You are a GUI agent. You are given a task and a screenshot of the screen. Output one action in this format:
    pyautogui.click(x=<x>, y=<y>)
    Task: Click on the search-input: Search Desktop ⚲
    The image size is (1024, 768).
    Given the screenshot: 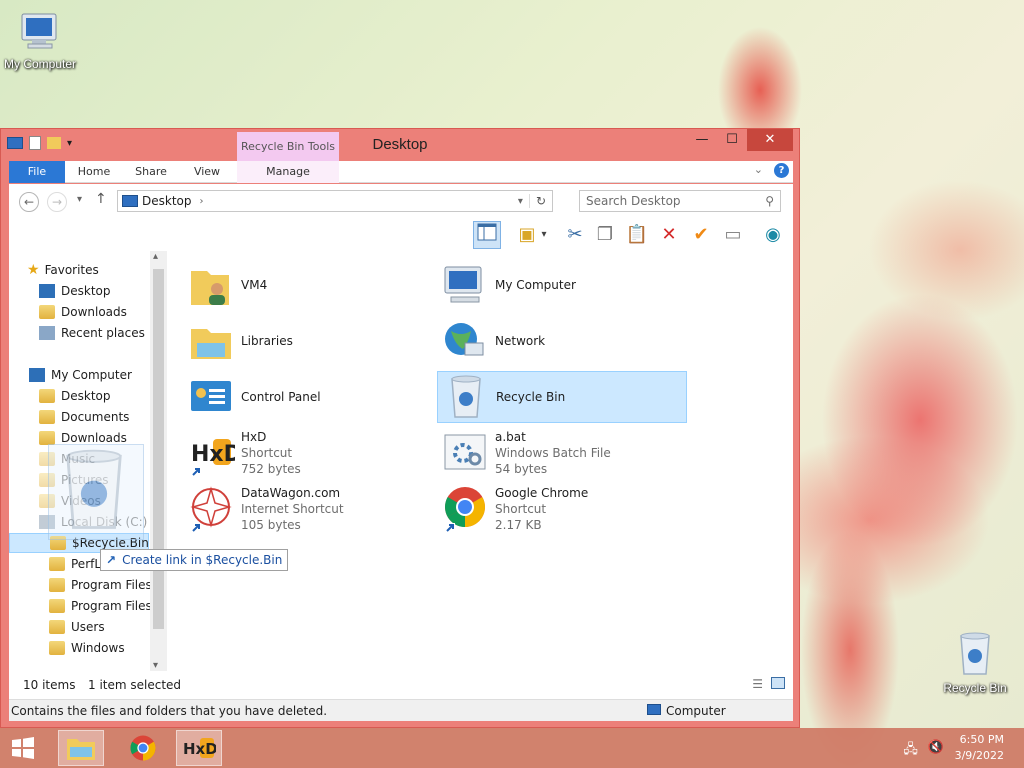 What is the action you would take?
    pyautogui.click(x=680, y=201)
    